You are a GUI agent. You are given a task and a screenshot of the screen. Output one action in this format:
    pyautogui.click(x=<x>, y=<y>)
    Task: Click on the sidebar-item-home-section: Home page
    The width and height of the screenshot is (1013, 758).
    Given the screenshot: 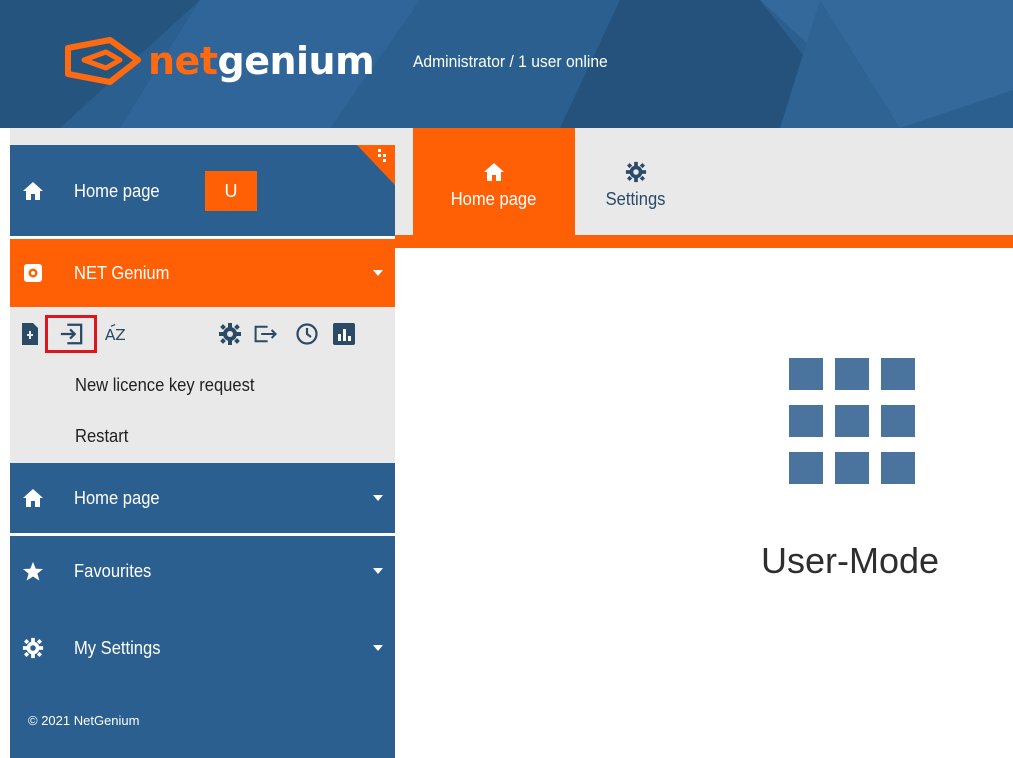 What is the action you would take?
    pyautogui.click(x=202, y=498)
    